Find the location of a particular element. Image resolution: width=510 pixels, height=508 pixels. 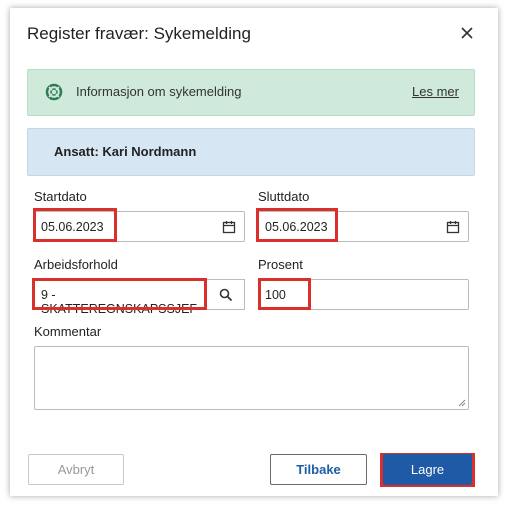

percent-highlight is located at coordinates (284, 294).